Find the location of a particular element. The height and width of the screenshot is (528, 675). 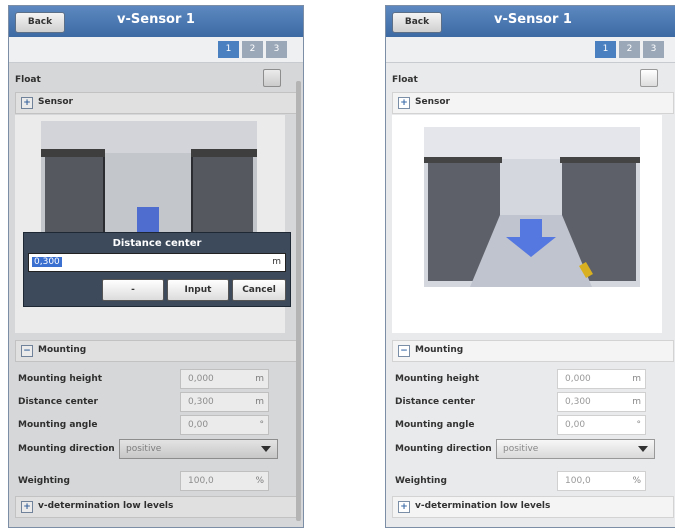

input-button: Input is located at coordinates (198, 290).